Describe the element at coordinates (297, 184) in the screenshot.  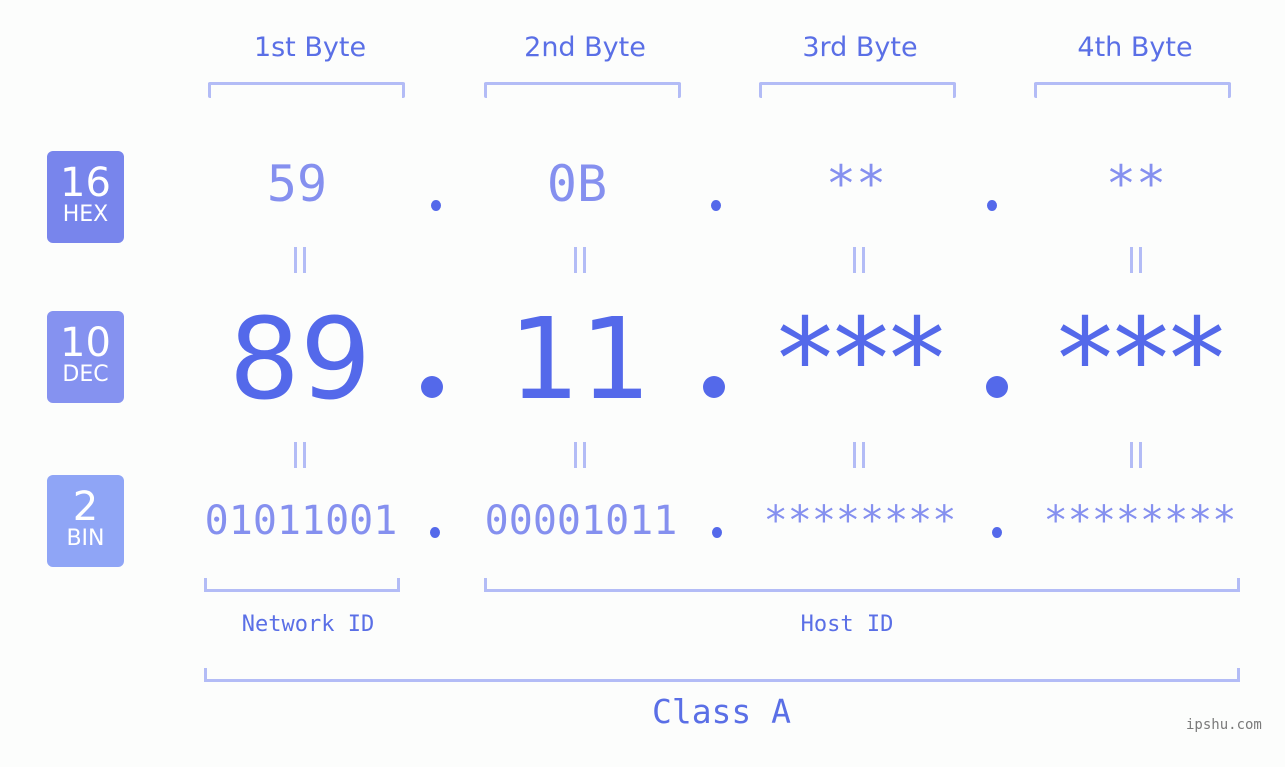
I see `hex-value-1: 59` at that location.